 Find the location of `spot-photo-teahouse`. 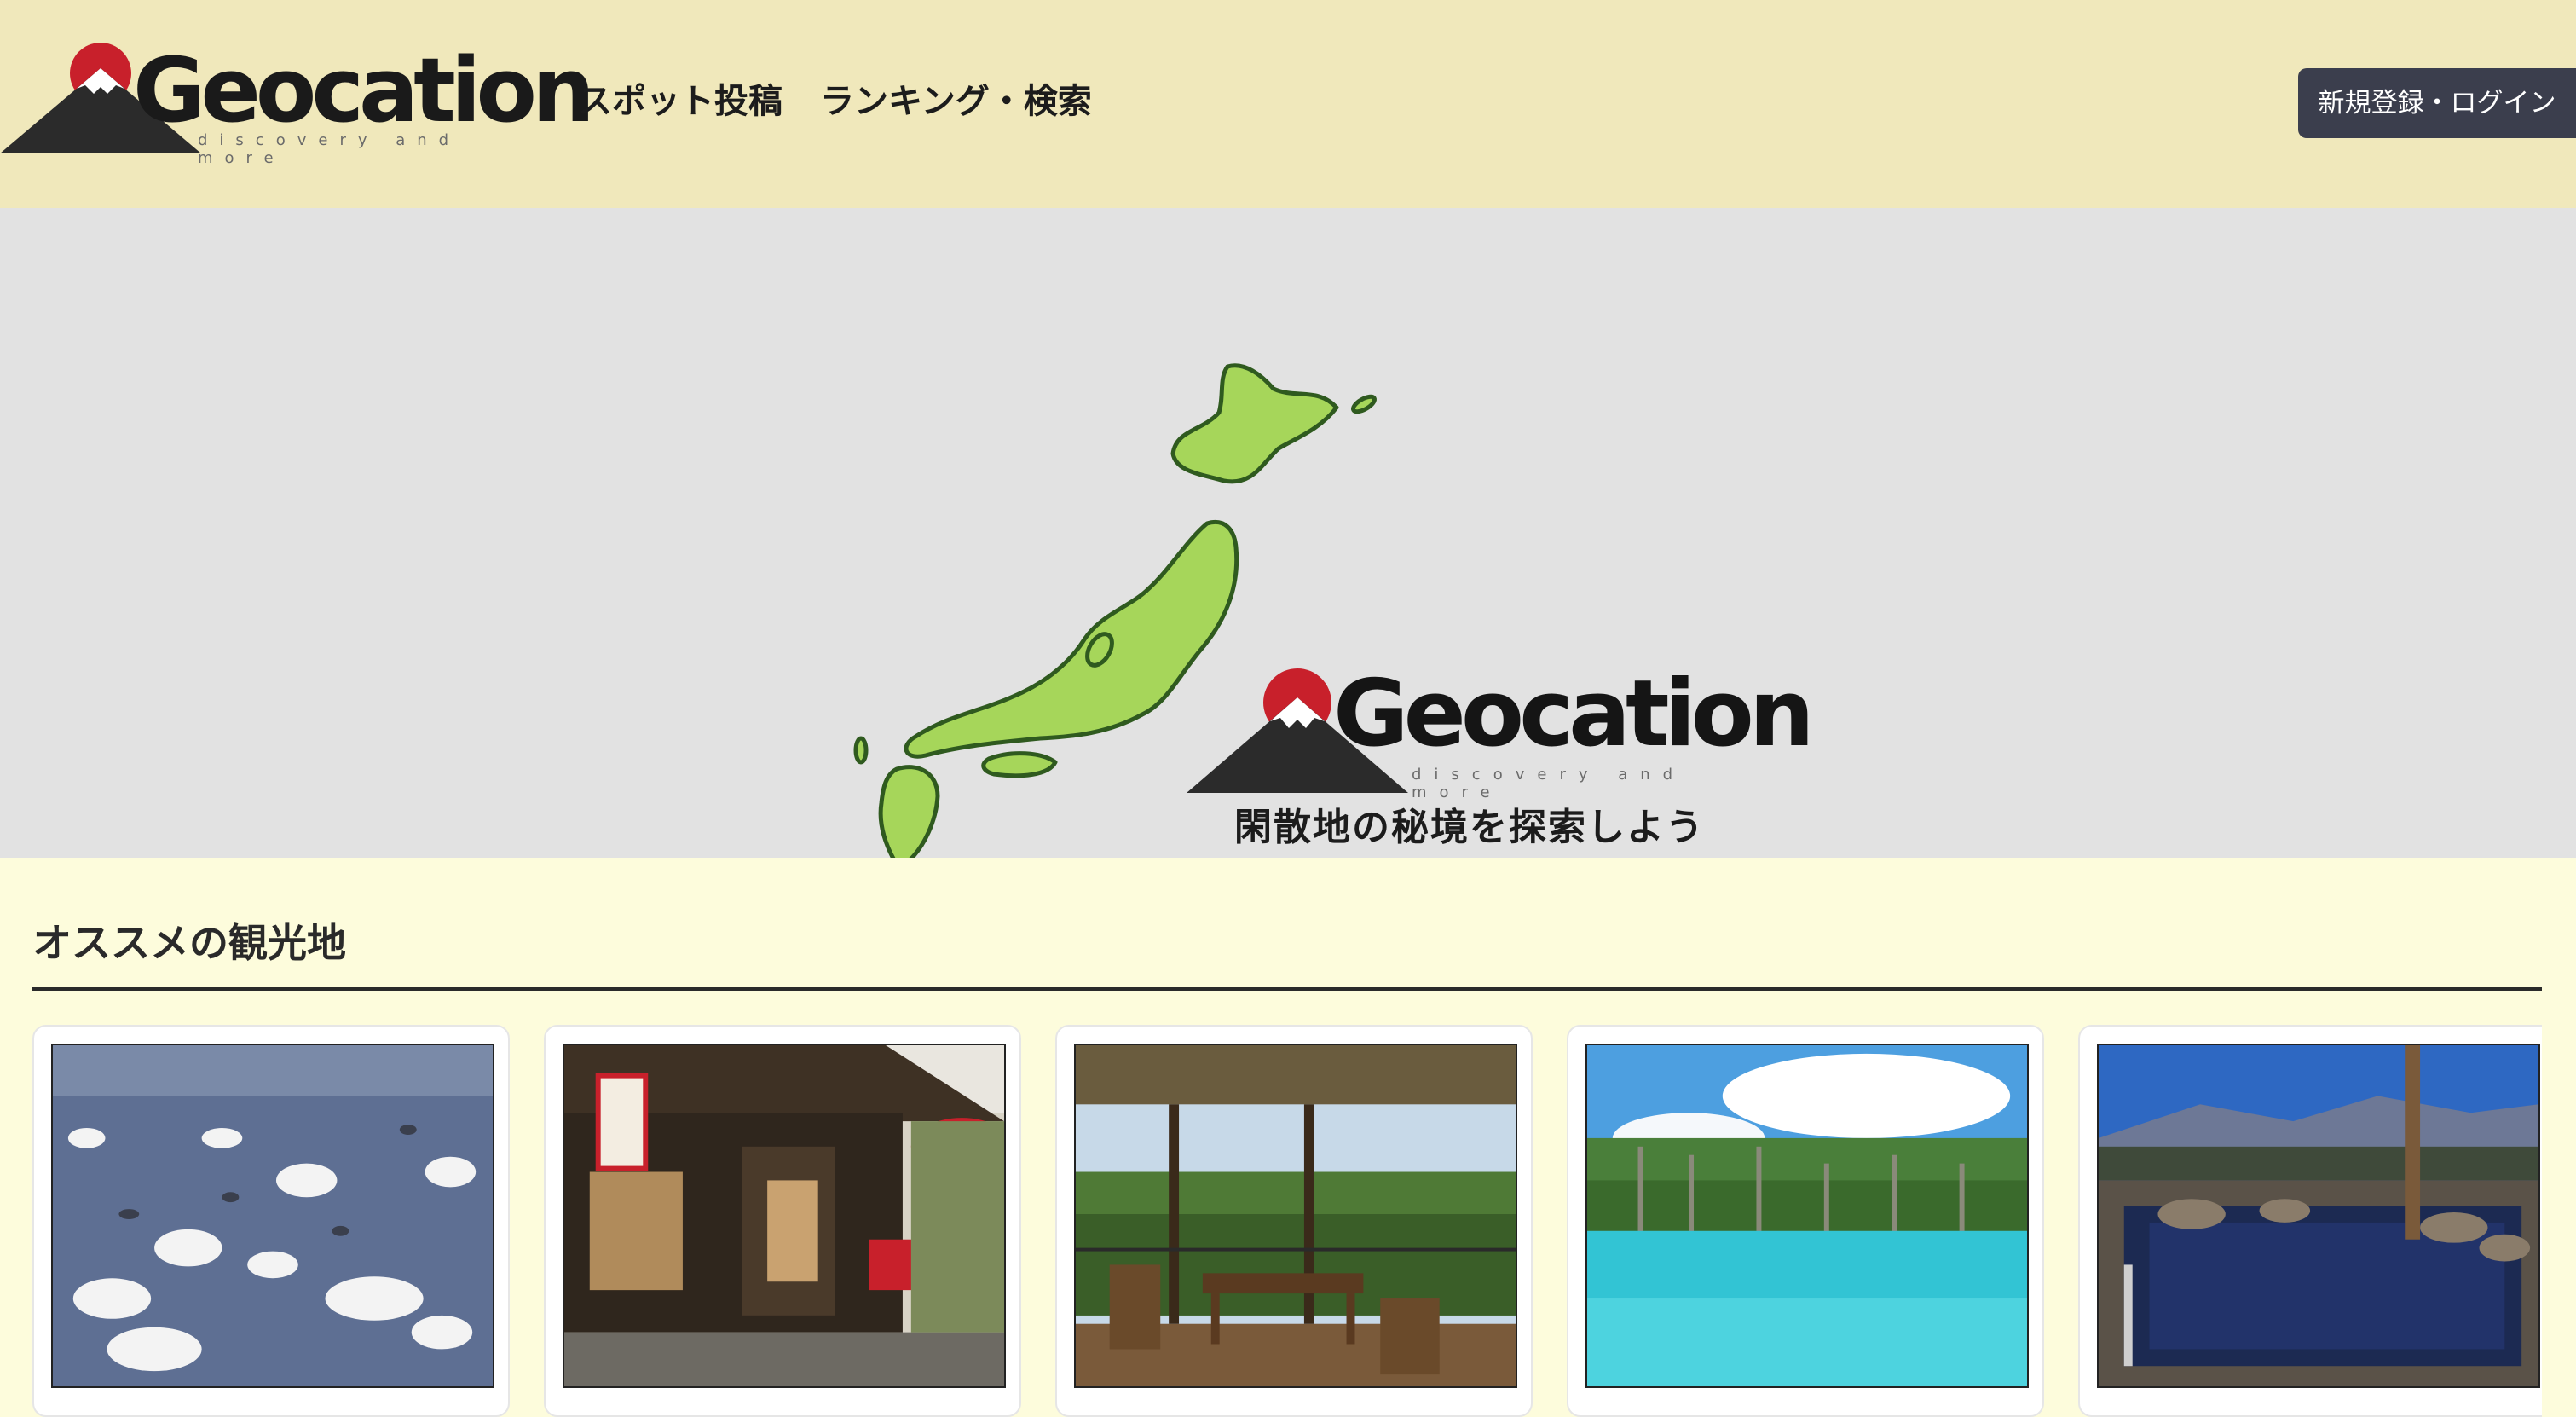

spot-photo-teahouse is located at coordinates (784, 1216).